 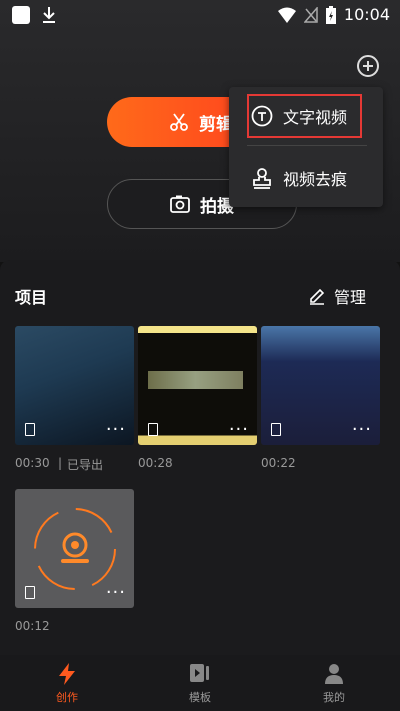 I want to click on app-notification-icon, so click(x=21, y=15).